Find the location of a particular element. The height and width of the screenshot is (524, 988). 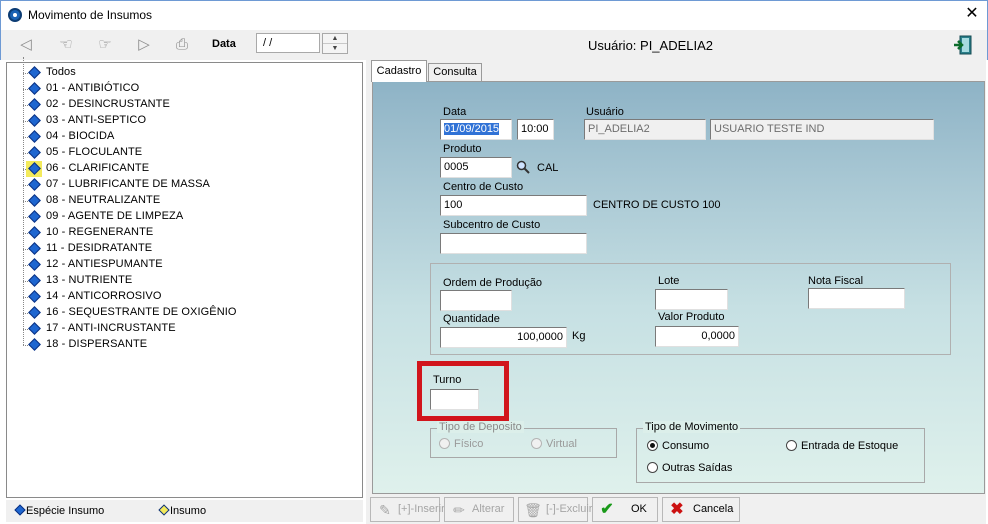

produto-label: Produto is located at coordinates (462, 149).